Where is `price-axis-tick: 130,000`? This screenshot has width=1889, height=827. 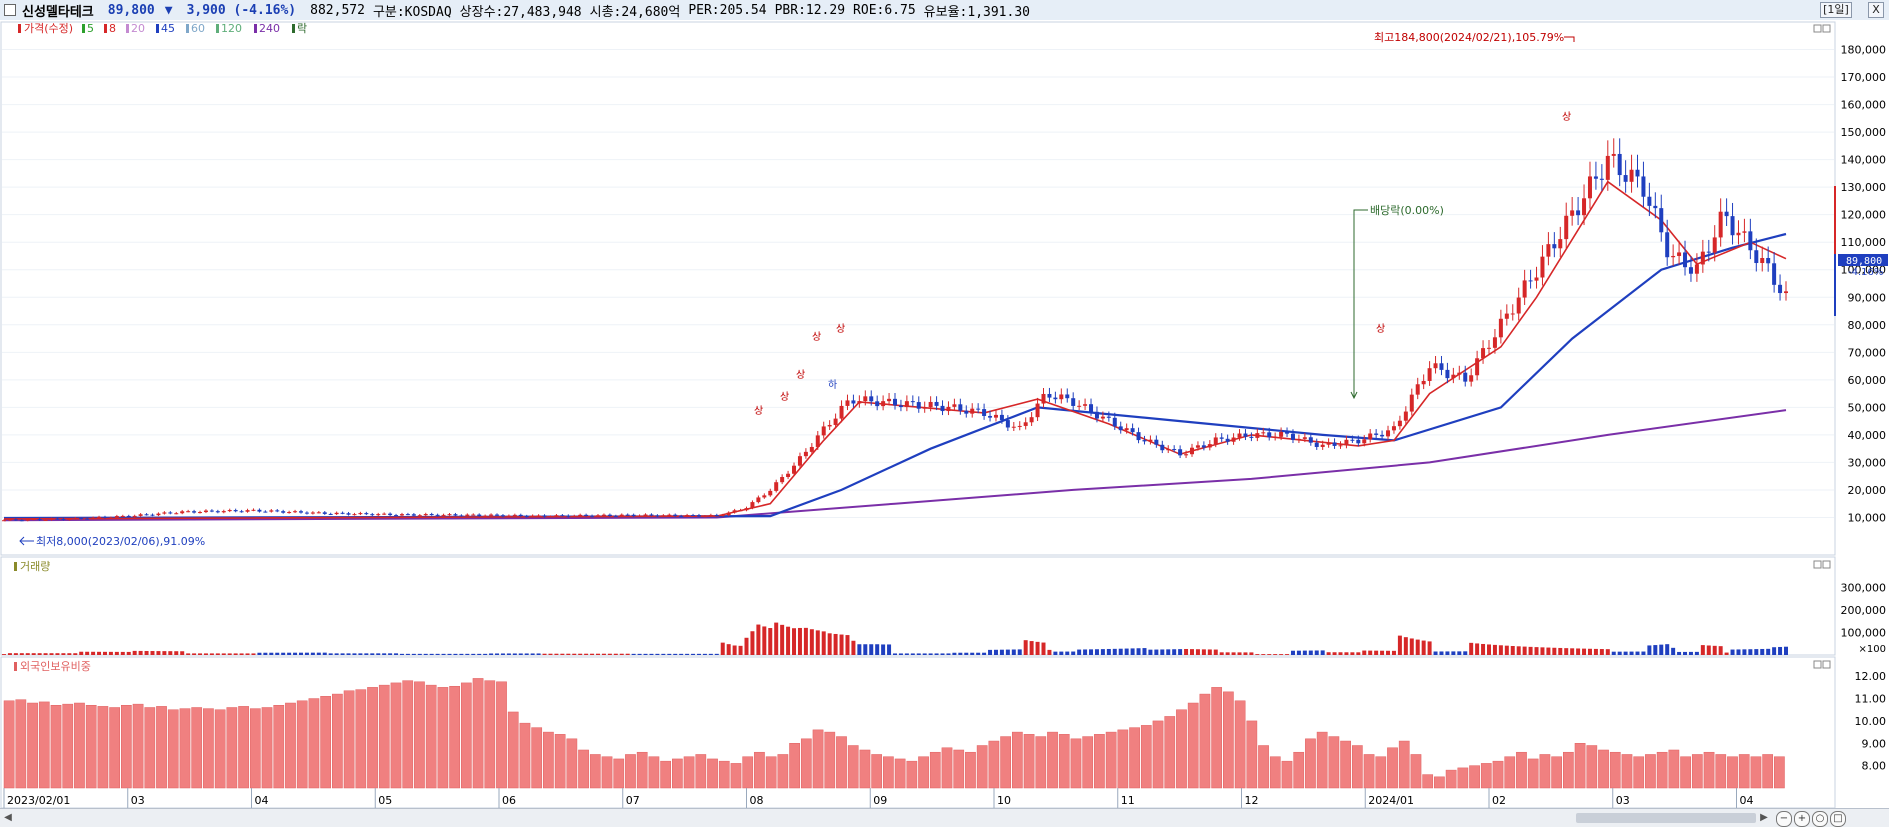 price-axis-tick: 130,000 is located at coordinates (1864, 187).